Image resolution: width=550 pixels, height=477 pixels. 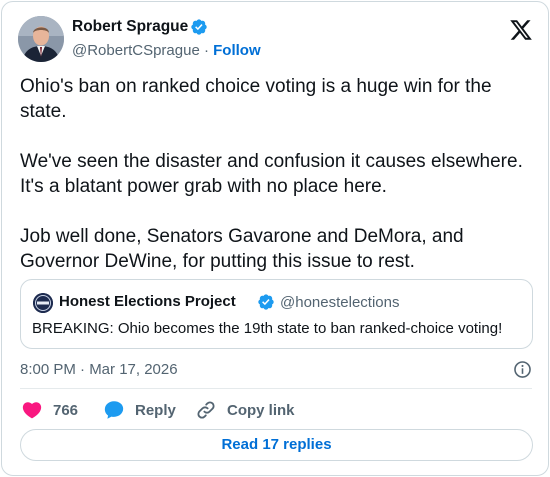 I want to click on author-name: Robert Sprague, so click(x=130, y=27).